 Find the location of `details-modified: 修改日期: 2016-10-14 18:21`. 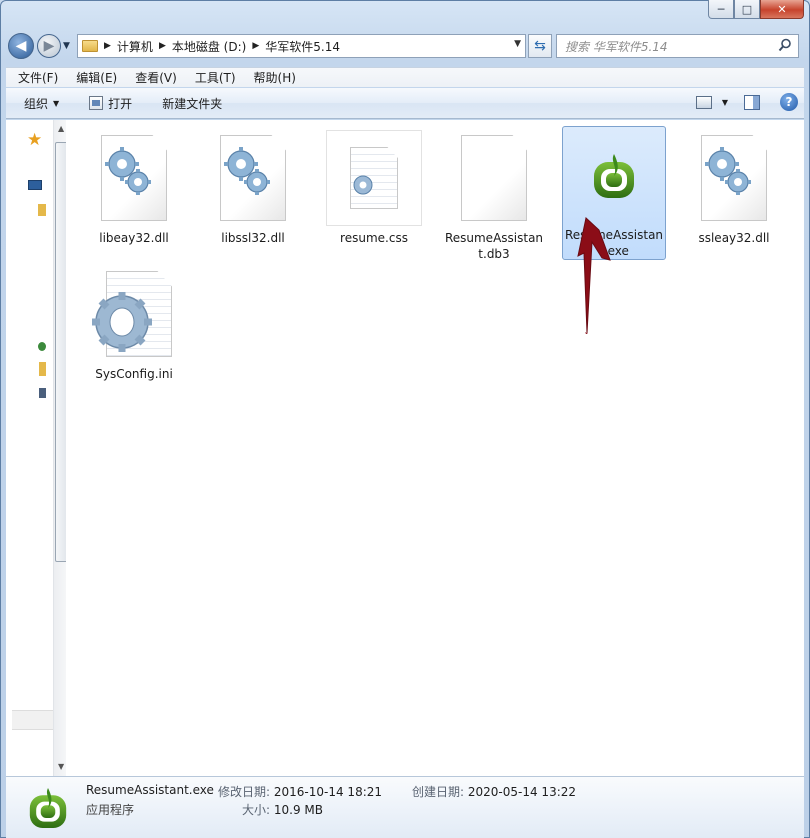

details-modified: 修改日期: 2016-10-14 18:21 is located at coordinates (300, 791).